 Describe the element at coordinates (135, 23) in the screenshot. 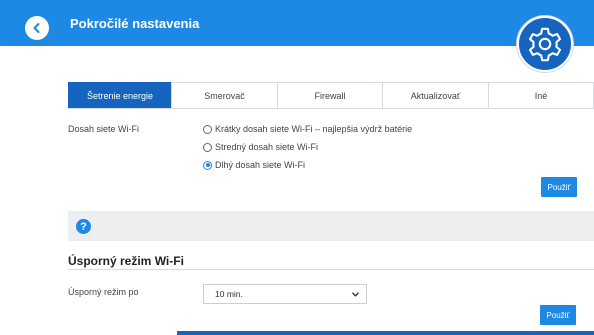

I see `page-title: Pokročilé nastavenia` at that location.